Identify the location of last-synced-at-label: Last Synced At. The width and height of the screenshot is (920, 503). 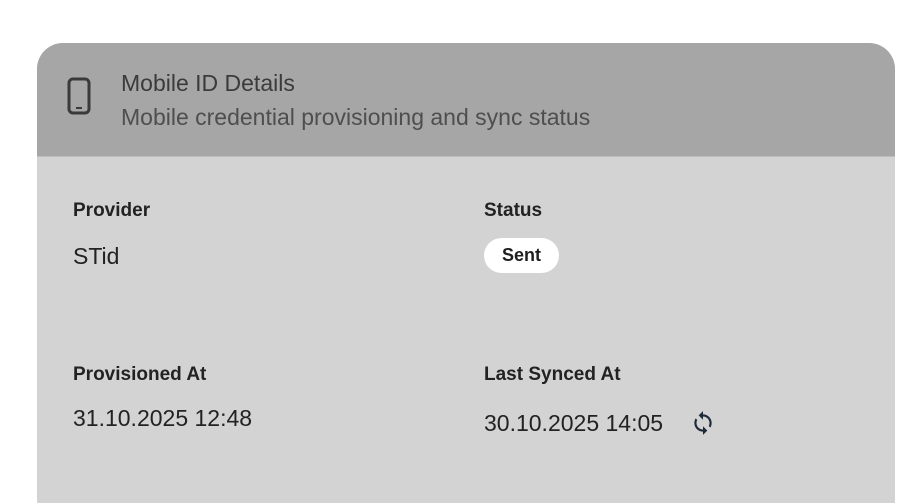
(552, 374).